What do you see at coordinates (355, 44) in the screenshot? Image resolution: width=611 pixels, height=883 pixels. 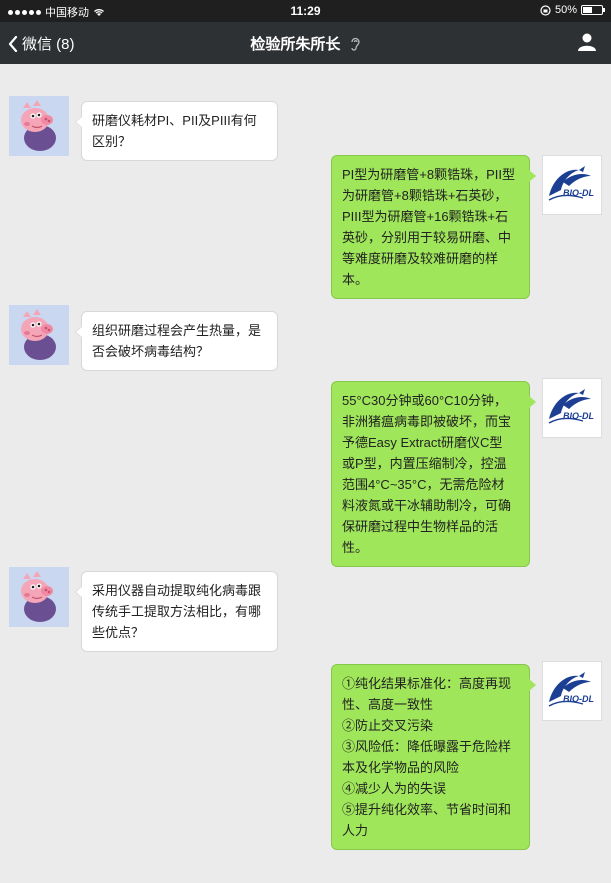 I see `ear-mute-icon` at bounding box center [355, 44].